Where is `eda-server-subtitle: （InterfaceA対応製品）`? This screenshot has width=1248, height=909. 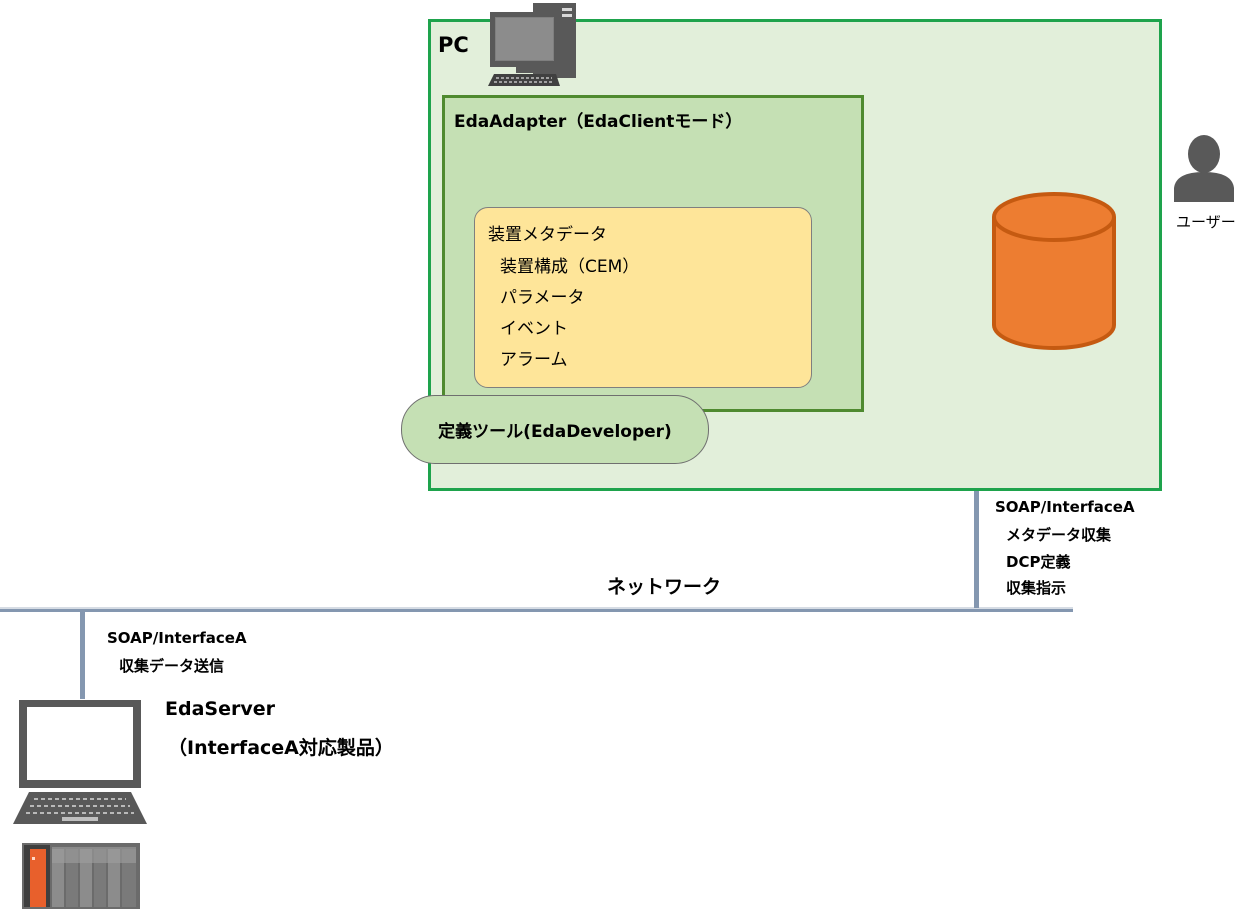
eda-server-subtitle: （InterfaceA対応製品） is located at coordinates (281, 748).